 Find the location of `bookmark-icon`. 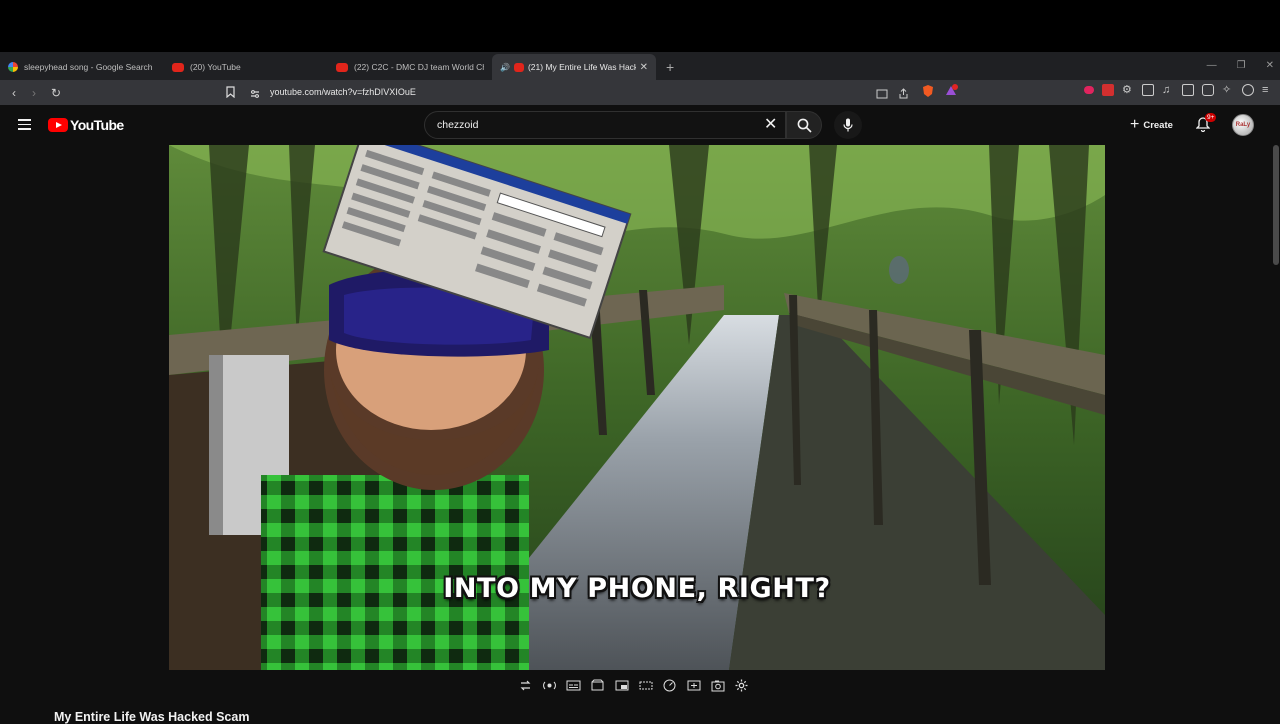

bookmark-icon is located at coordinates (230, 94).